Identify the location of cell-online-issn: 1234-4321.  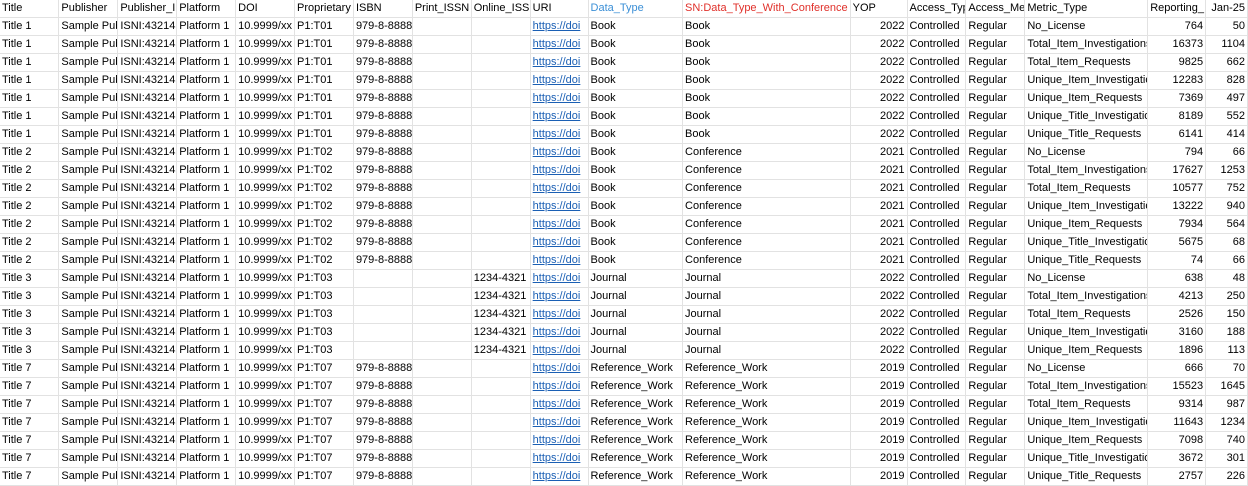
(501, 332).